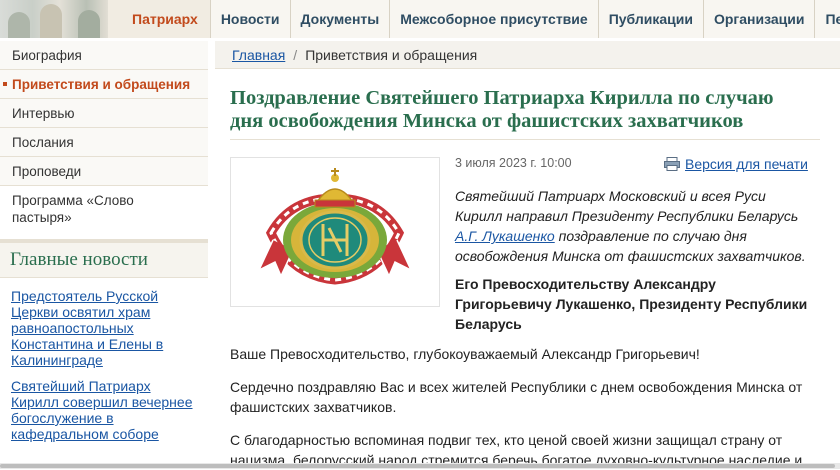 The height and width of the screenshot is (470, 840). Describe the element at coordinates (391, 55) in the screenshot. I see `breadcrumb-current: Приветствия и обращения` at that location.